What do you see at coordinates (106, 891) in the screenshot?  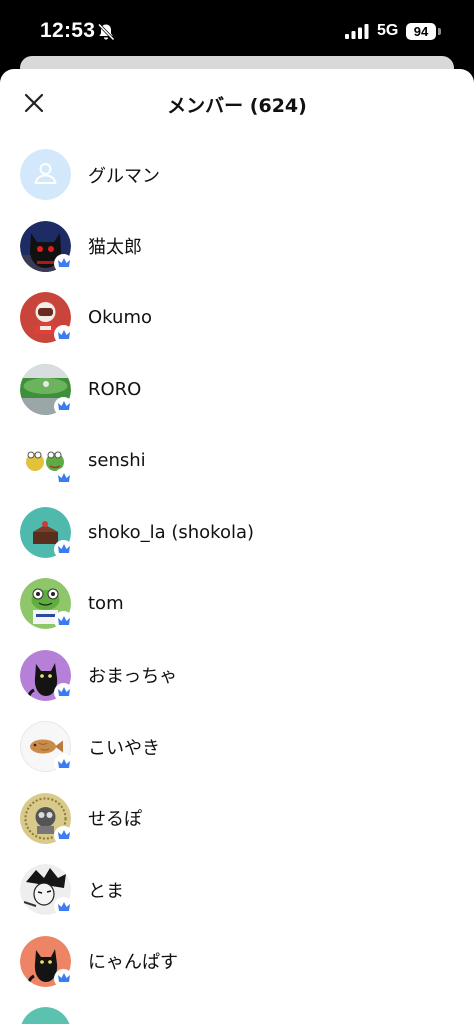 I see `member-name: とま` at bounding box center [106, 891].